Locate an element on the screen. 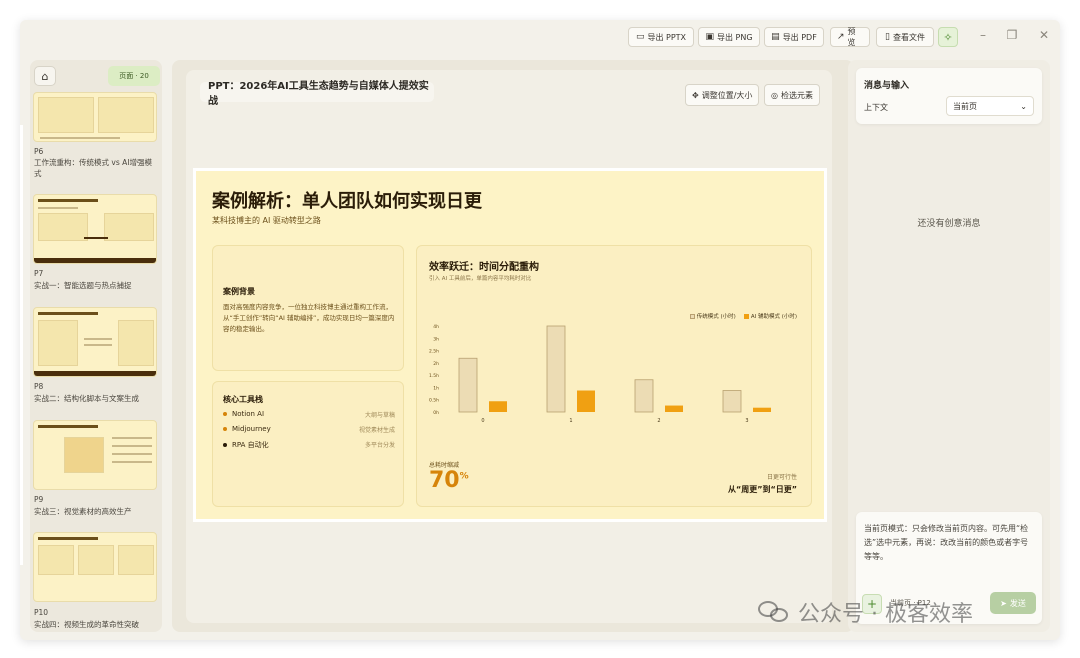 This screenshot has width=1080, height=658. preview-button: ↗ 预览 is located at coordinates (850, 37).